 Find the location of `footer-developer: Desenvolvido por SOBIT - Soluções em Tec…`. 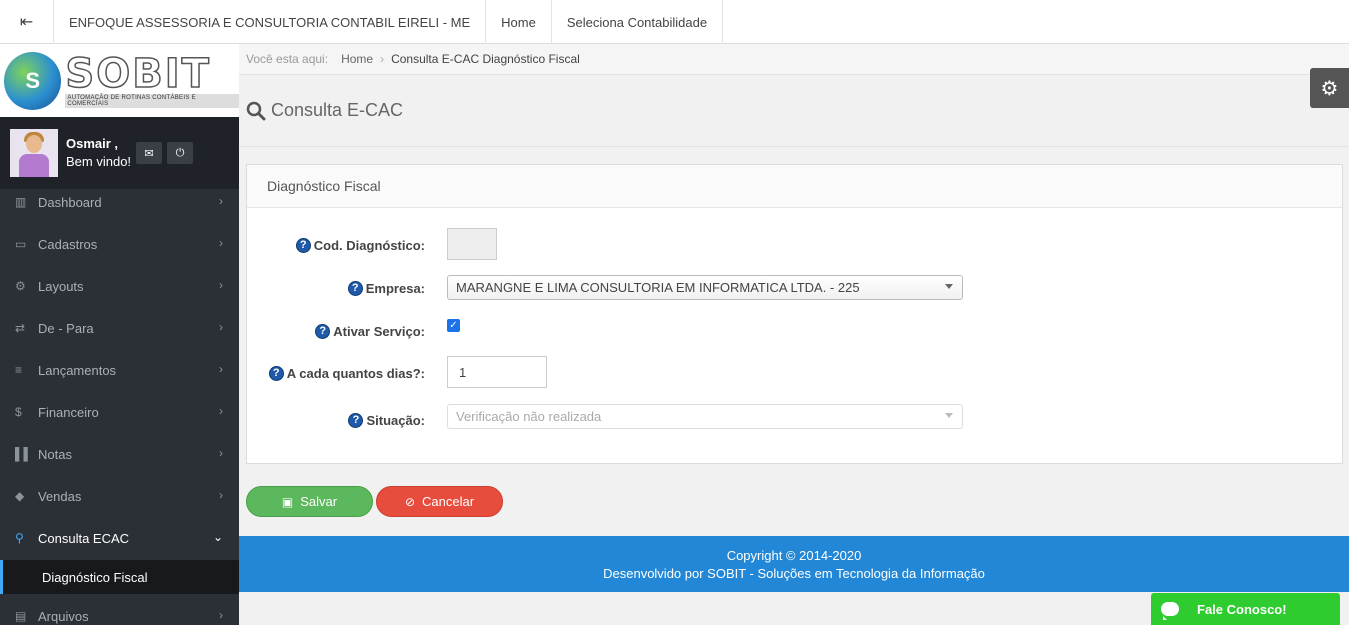

footer-developer: Desenvolvido por SOBIT - Soluções em Tec… is located at coordinates (794, 573).